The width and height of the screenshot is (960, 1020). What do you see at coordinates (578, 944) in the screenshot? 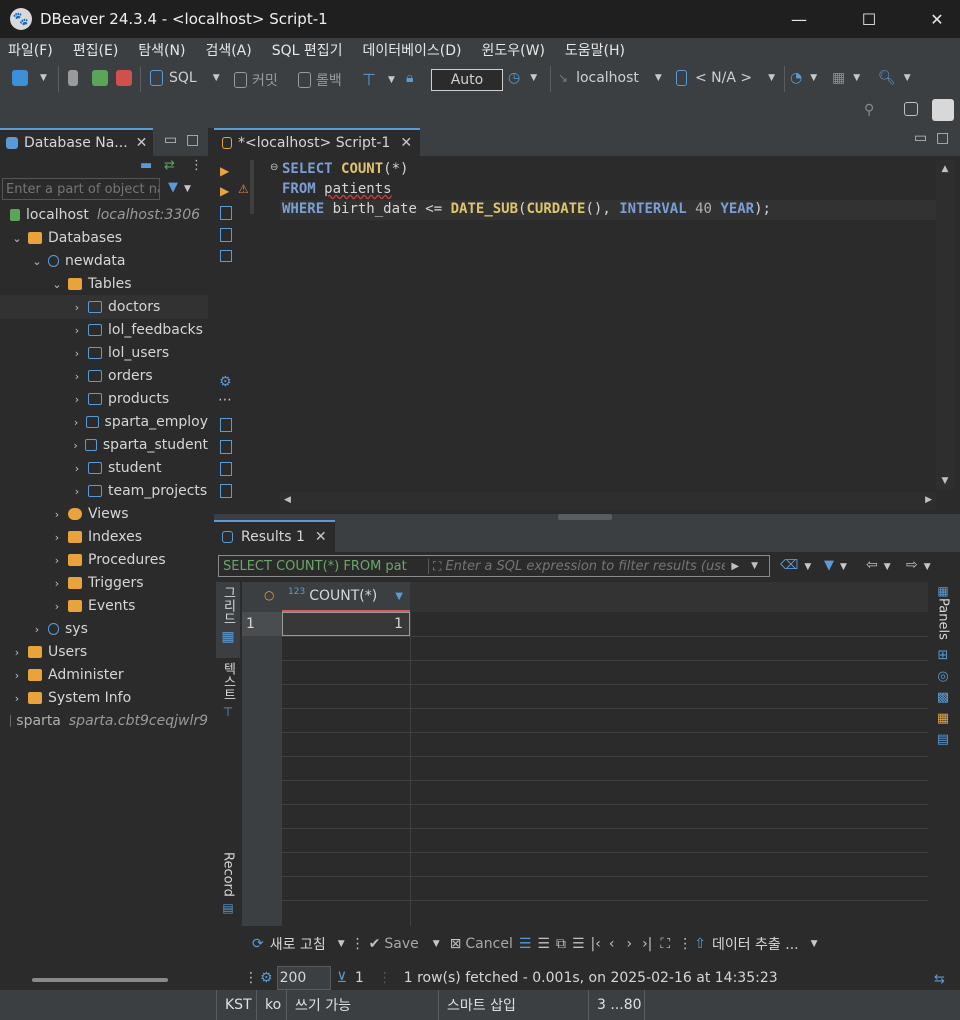
I see `delete-row-icon: ☰` at bounding box center [578, 944].